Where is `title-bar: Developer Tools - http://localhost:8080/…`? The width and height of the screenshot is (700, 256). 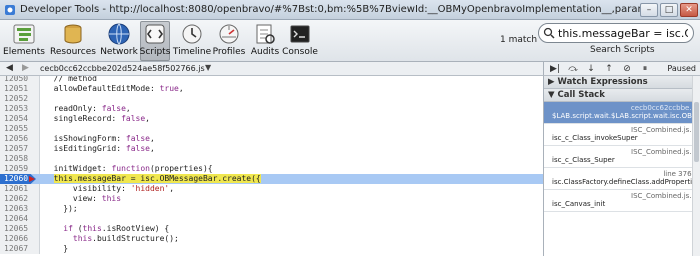
title-bar: Developer Tools - http://localhost:8080/… is located at coordinates (350, 10).